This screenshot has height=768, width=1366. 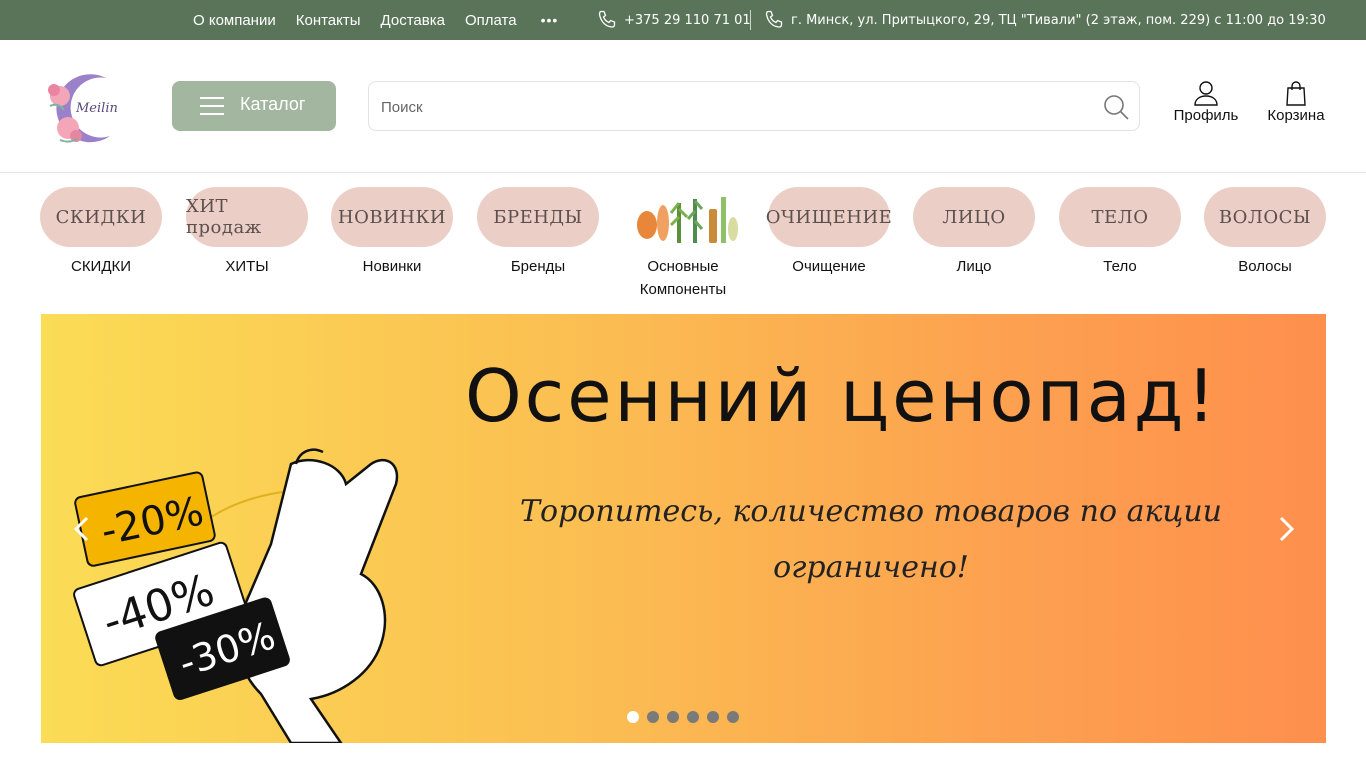 I want to click on banner-title: Осенний ценопад!, so click(x=842, y=396).